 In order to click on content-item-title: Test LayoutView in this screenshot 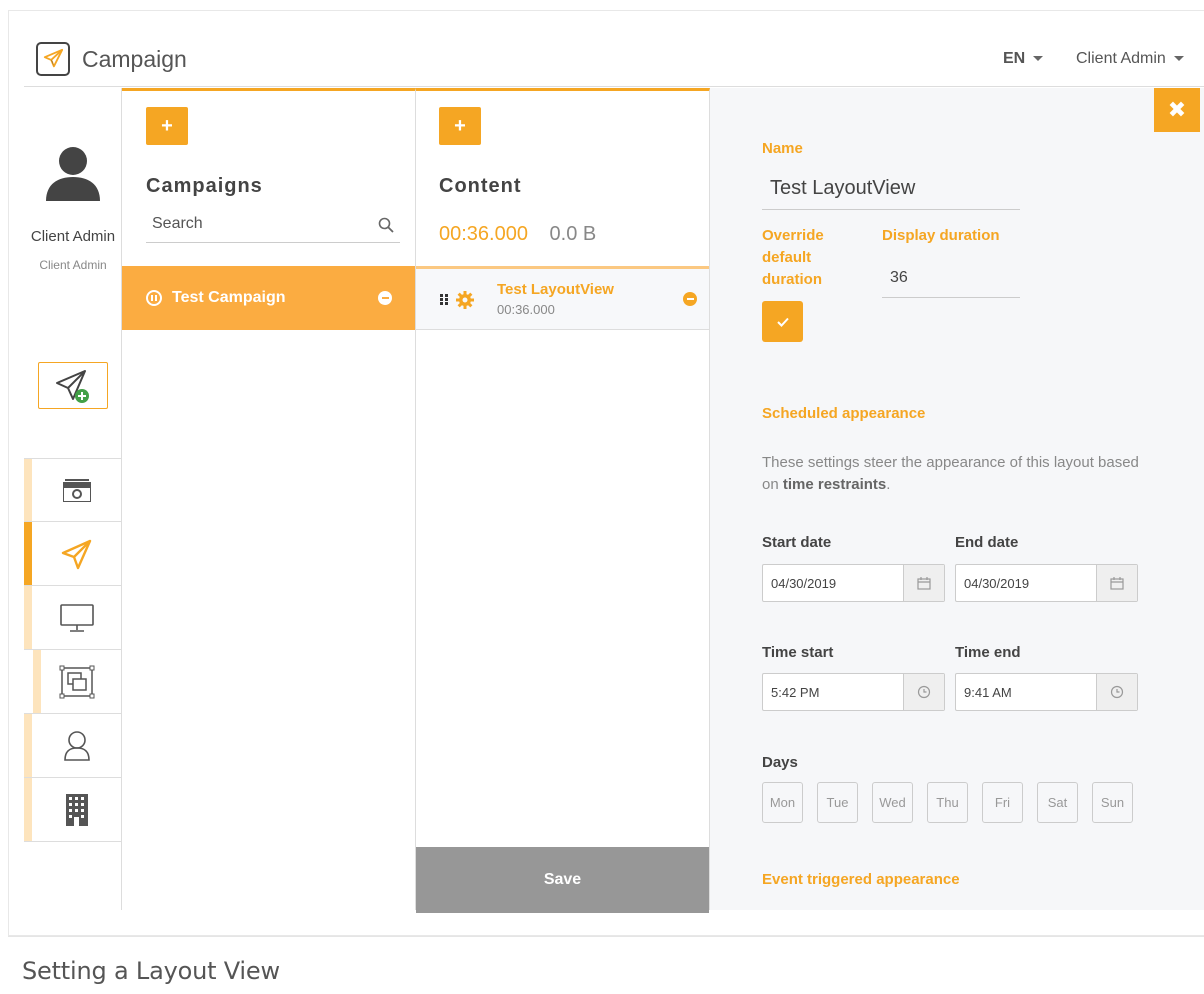, I will do `click(555, 289)`.